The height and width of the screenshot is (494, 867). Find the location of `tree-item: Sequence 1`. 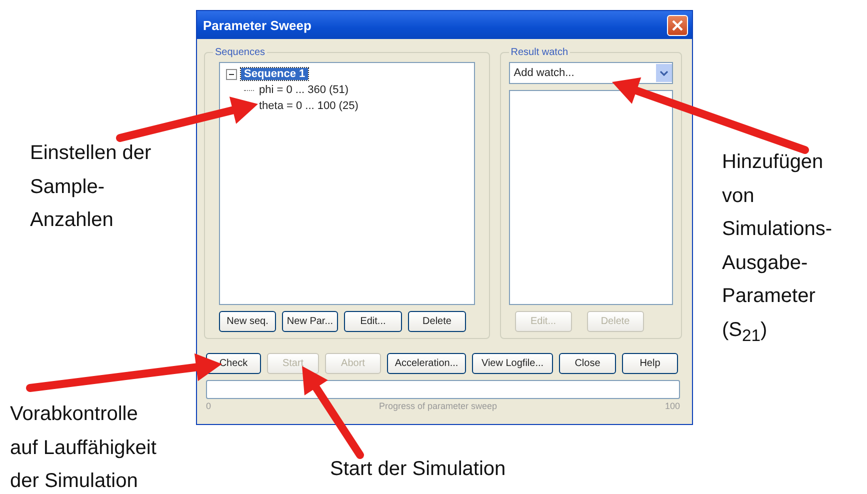

tree-item: Sequence 1 is located at coordinates (274, 74).